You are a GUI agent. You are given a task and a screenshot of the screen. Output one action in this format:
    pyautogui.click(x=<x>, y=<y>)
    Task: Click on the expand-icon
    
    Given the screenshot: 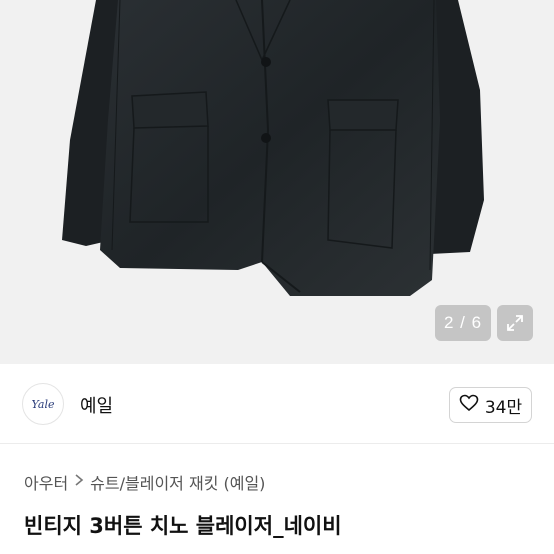 What is the action you would take?
    pyautogui.click(x=515, y=323)
    